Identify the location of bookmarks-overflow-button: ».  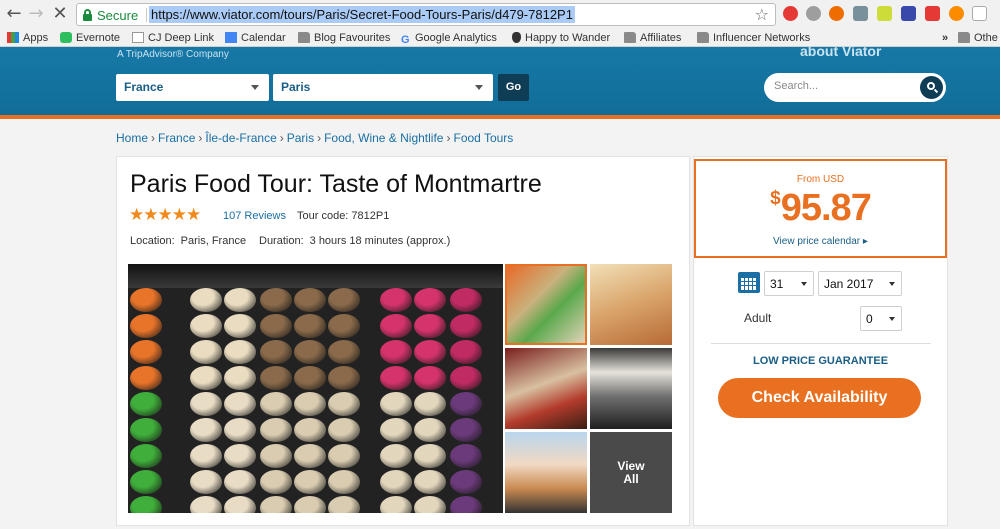
(945, 38).